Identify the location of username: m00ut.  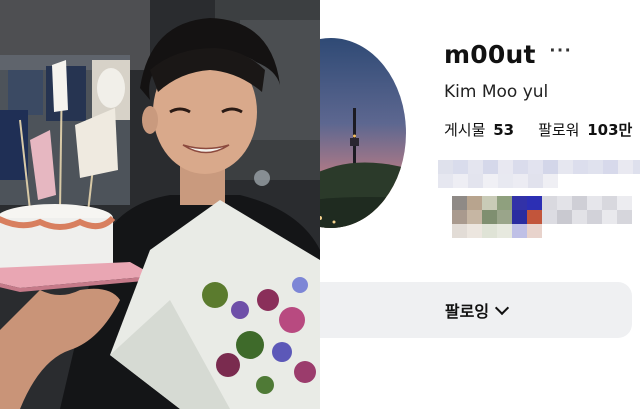
(490, 54).